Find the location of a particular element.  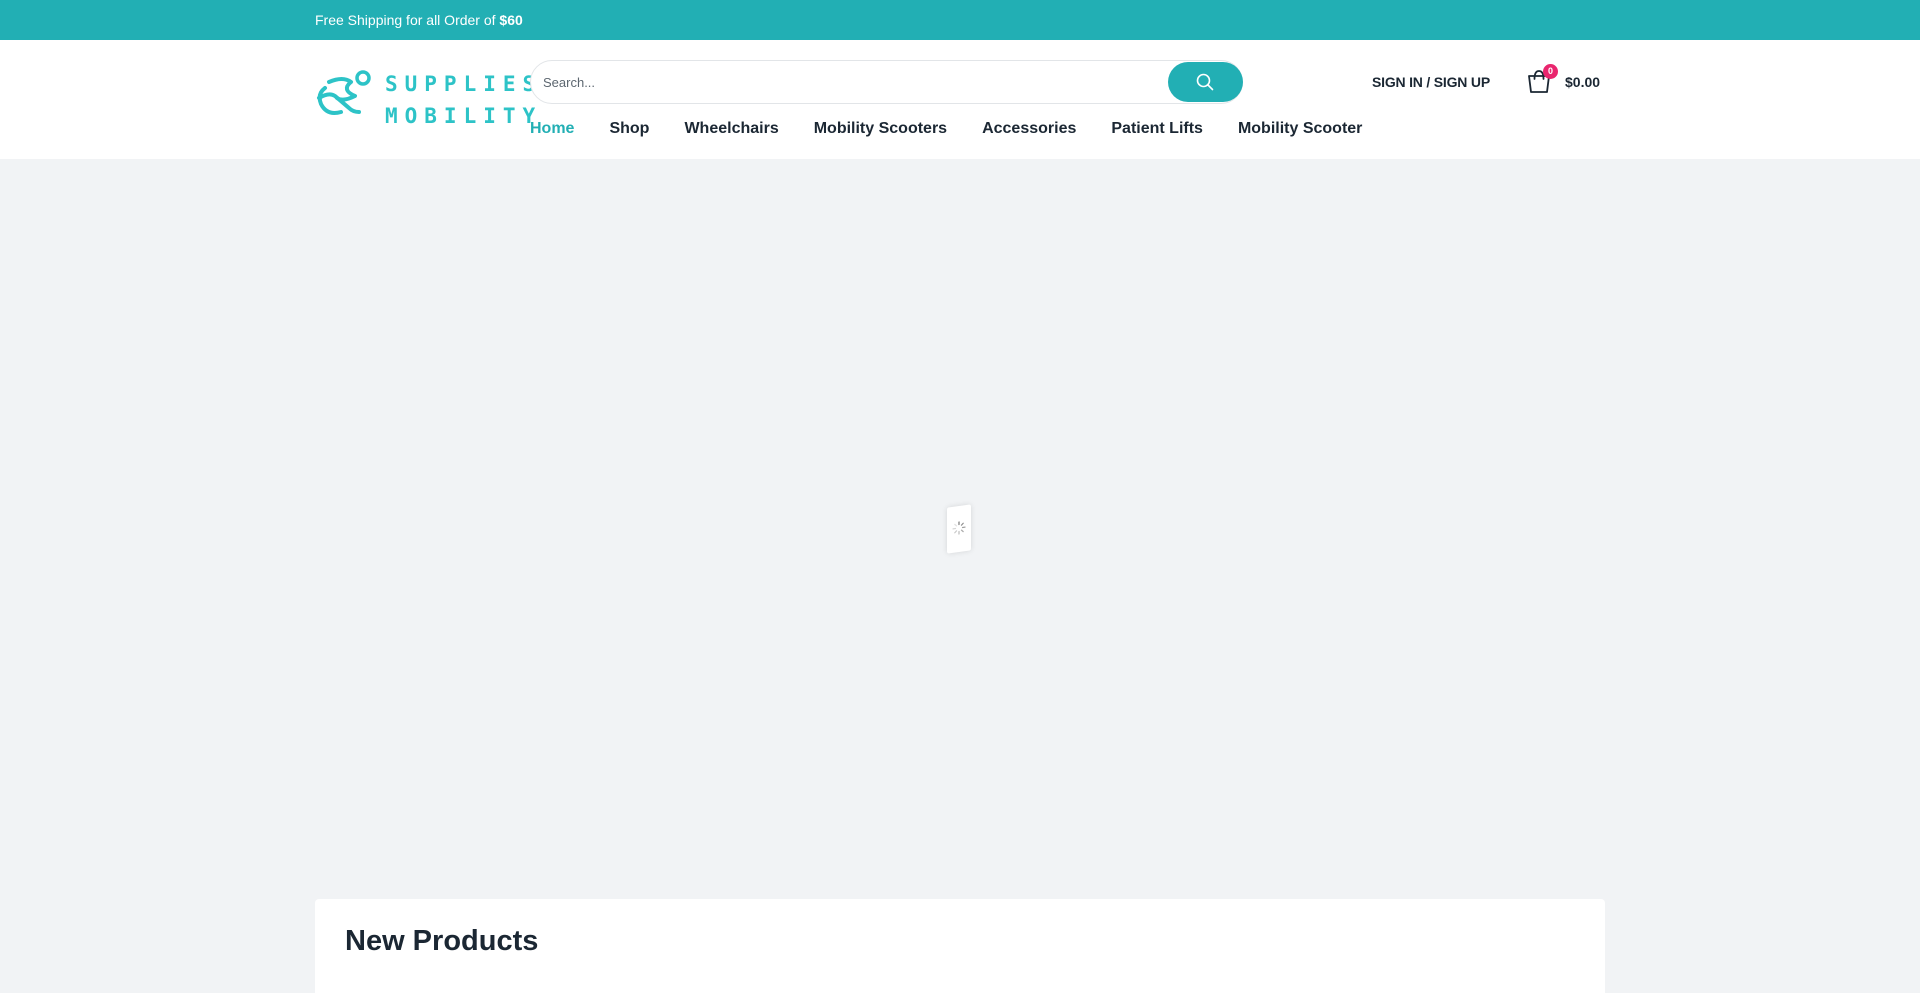

search-input is located at coordinates (853, 82).